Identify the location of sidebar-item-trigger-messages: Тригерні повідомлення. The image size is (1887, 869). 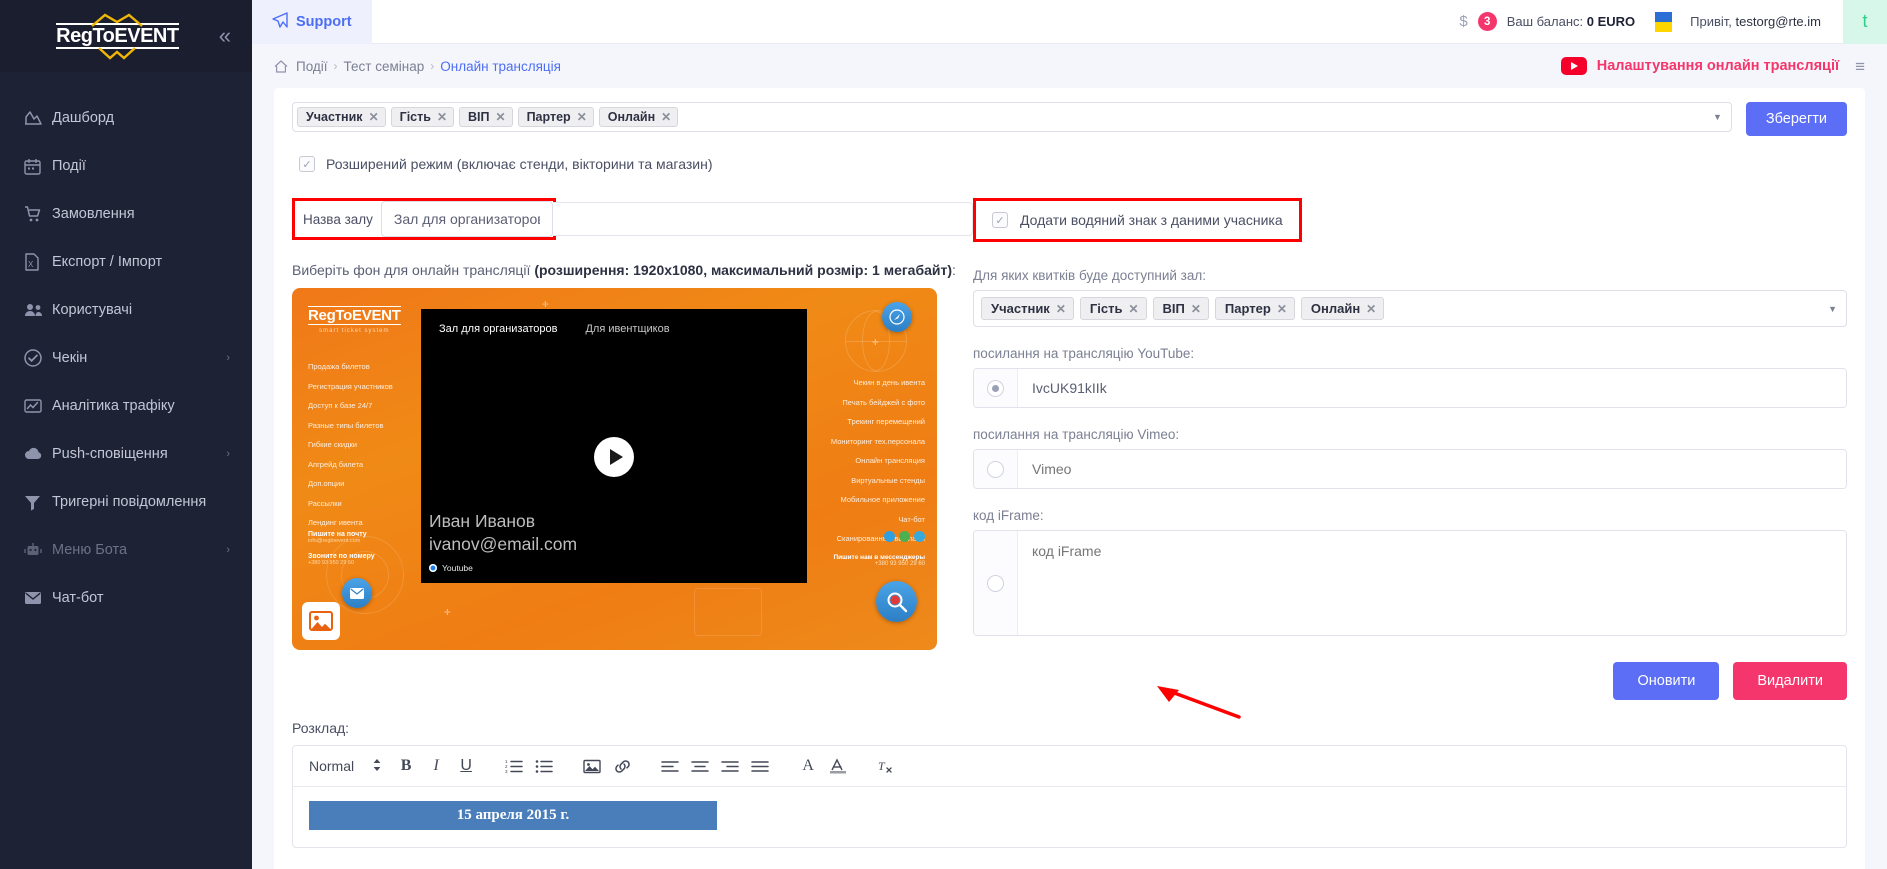
(126, 502).